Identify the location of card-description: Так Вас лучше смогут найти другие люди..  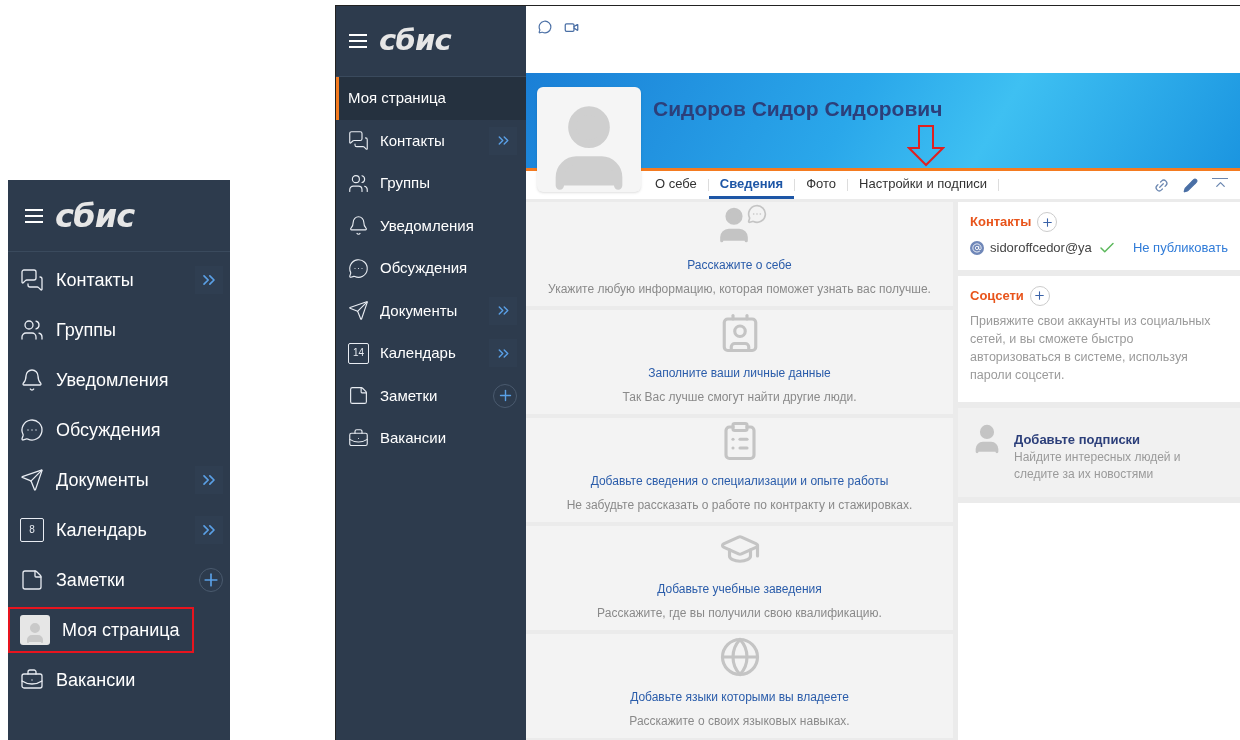
(739, 397).